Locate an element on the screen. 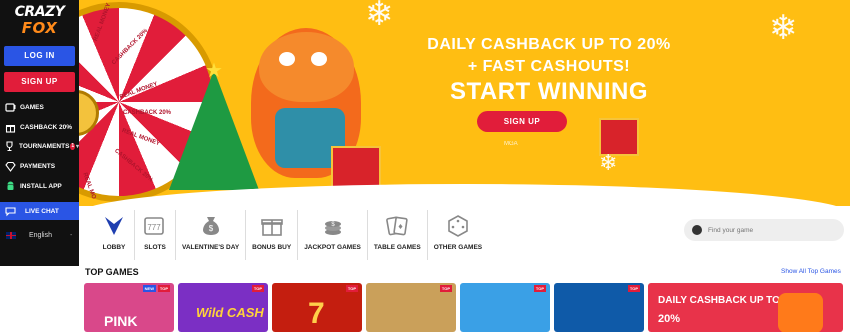 This screenshot has height=332, width=850. banner-line1: DAILY CASHBACK UP TO 20% is located at coordinates (549, 44).